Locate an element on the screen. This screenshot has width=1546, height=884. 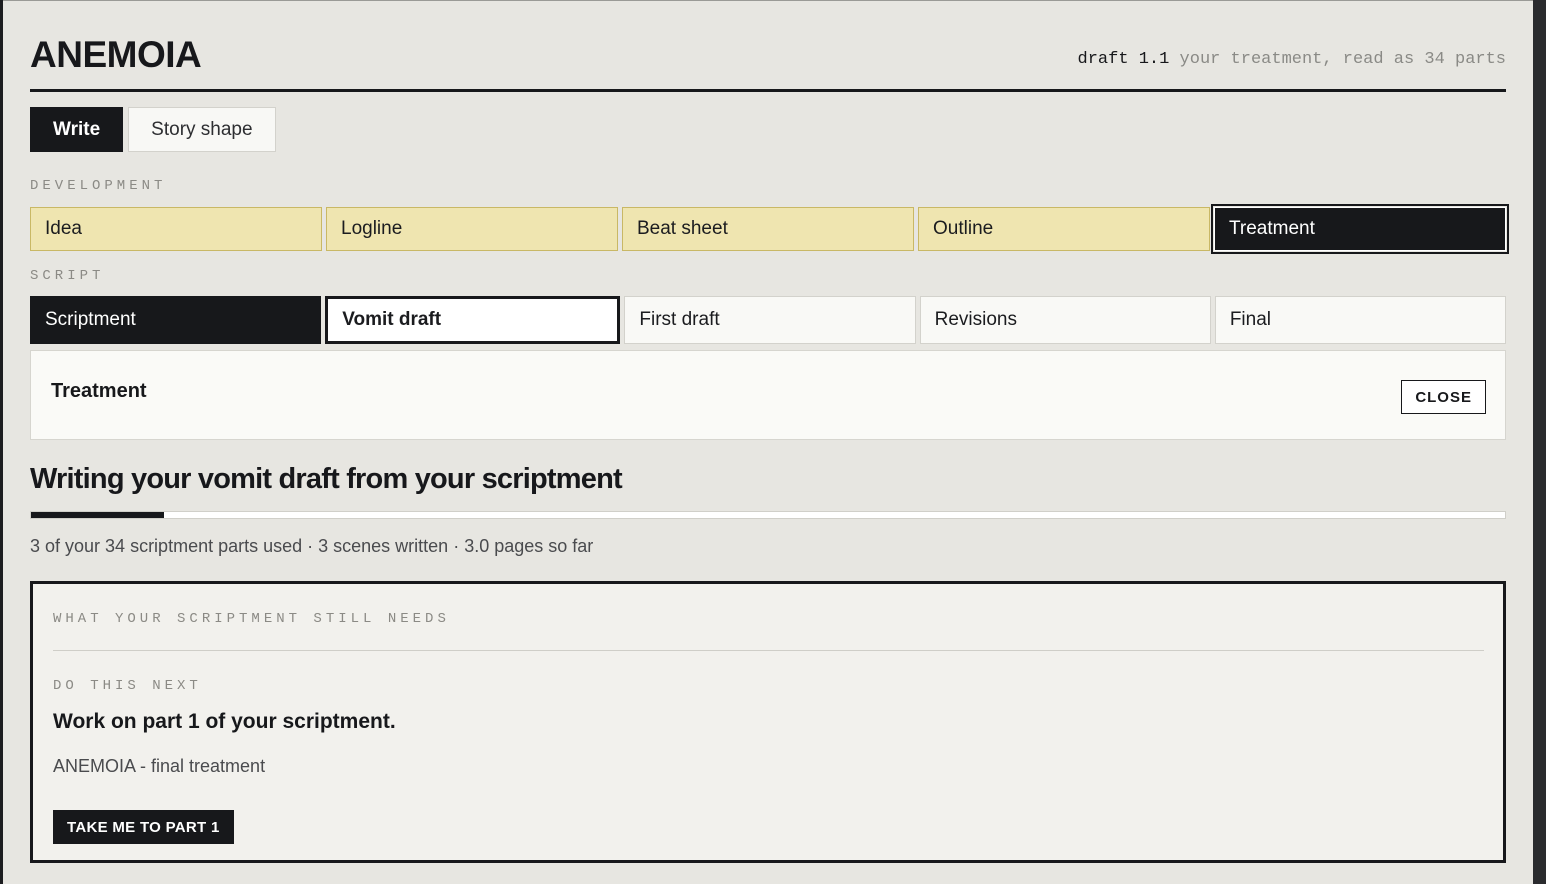
stage-idea: Idea is located at coordinates (176, 229).